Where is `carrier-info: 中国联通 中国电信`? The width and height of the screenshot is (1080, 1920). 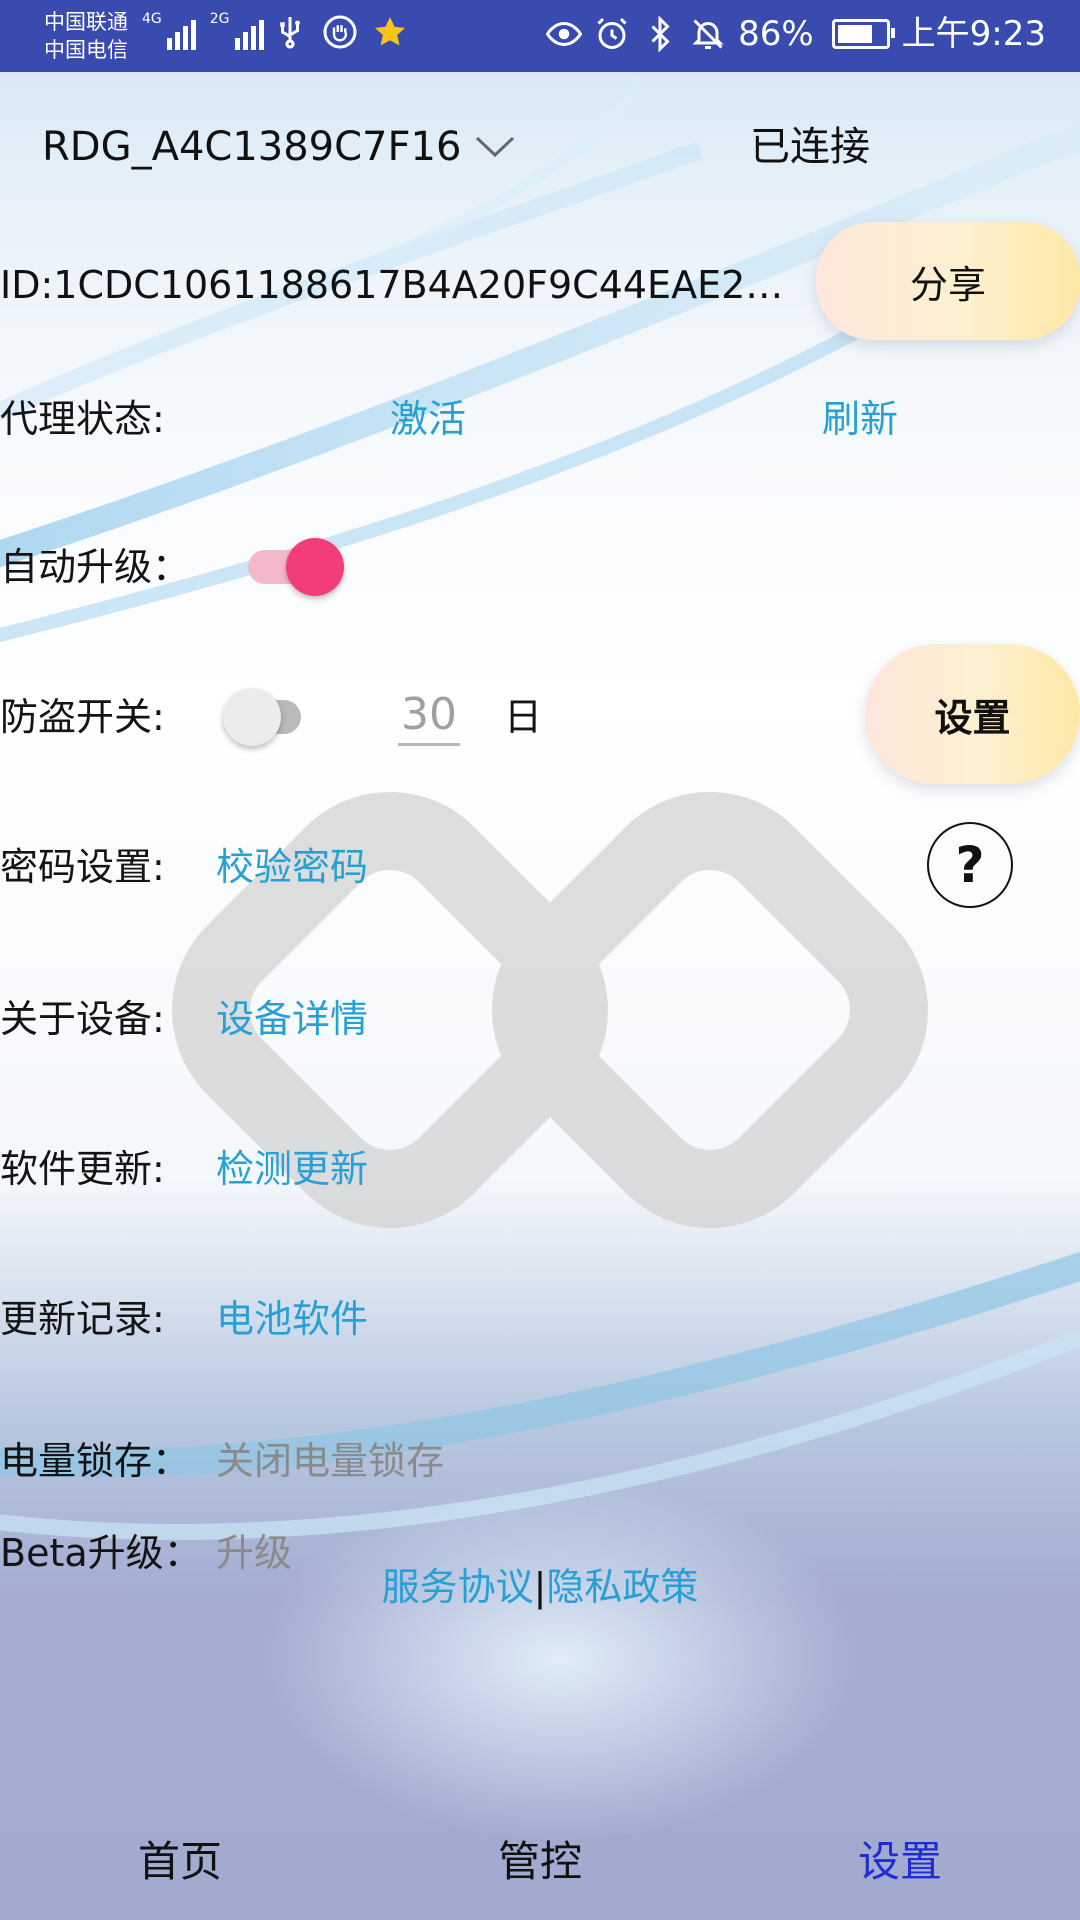
carrier-info: 中国联通 中国电信 is located at coordinates (86, 36).